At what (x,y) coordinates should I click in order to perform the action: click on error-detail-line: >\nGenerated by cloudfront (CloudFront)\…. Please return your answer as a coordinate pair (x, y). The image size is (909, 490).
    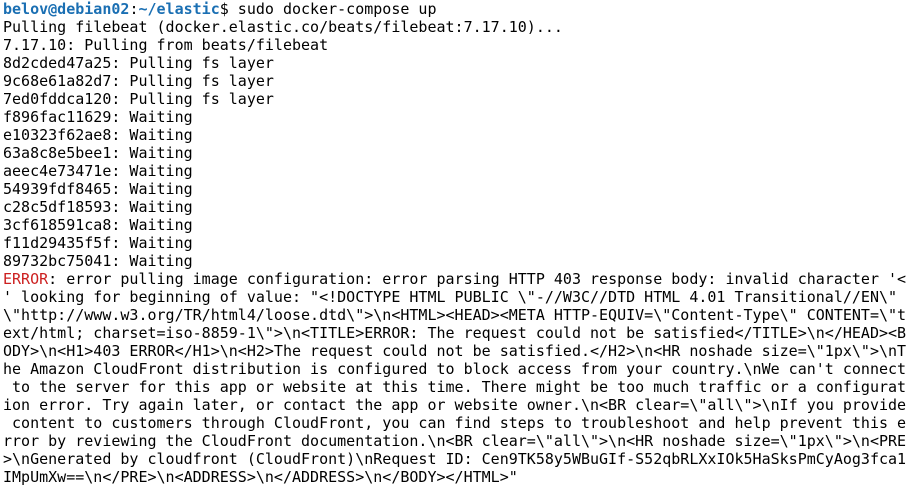
    Looking at the image, I should click on (455, 459).